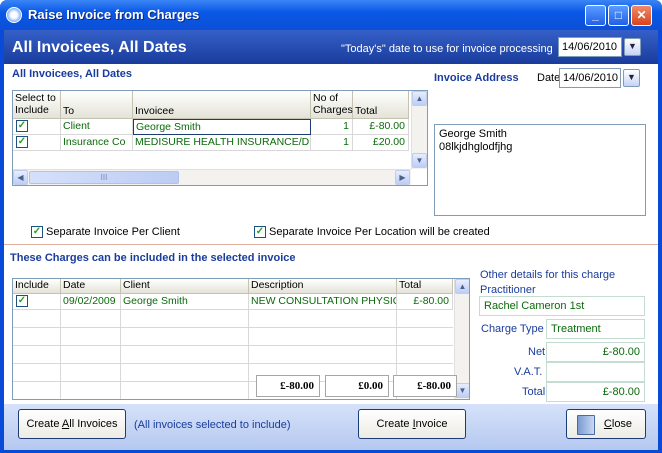 Image resolution: width=662 pixels, height=453 pixels. I want to click on separate-per-client-checkbox: ✓, so click(37, 232).